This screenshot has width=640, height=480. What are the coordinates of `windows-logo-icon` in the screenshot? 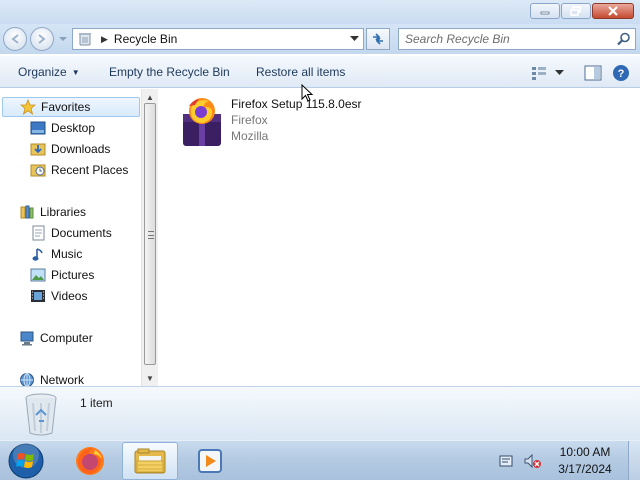 It's located at (26, 461).